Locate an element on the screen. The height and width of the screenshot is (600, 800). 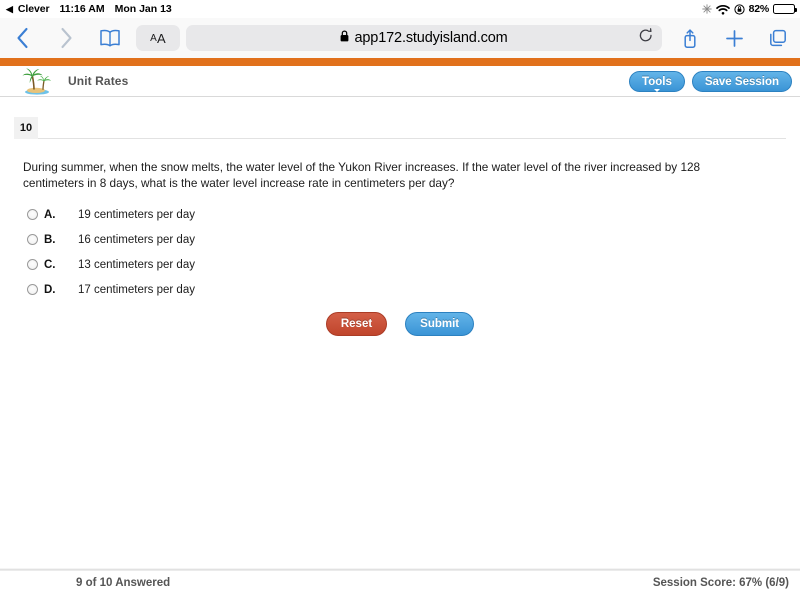
option-letter-c: C. is located at coordinates (50, 264).